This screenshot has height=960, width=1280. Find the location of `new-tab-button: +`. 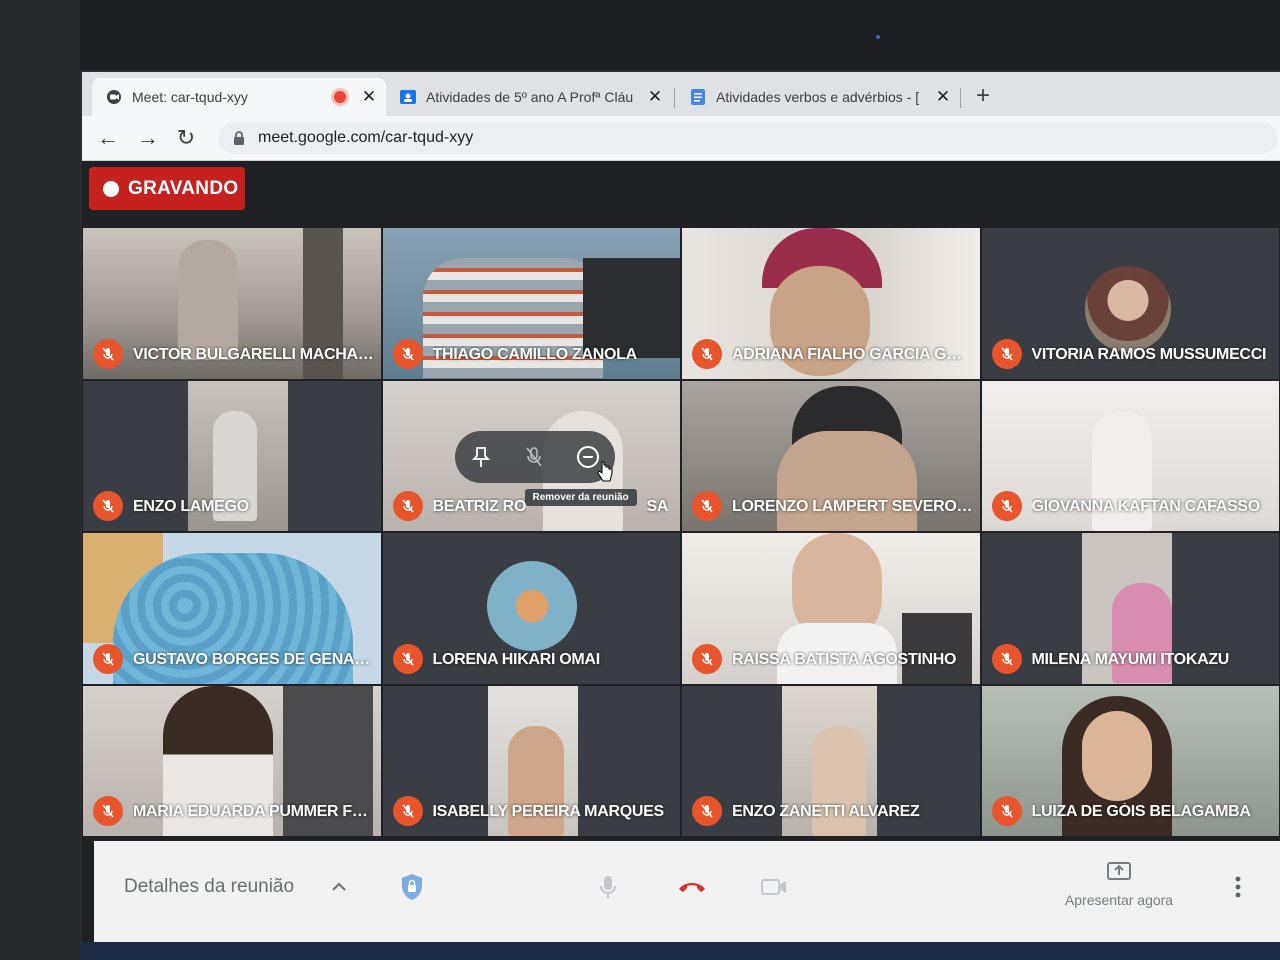

new-tab-button: + is located at coordinates (983, 96).